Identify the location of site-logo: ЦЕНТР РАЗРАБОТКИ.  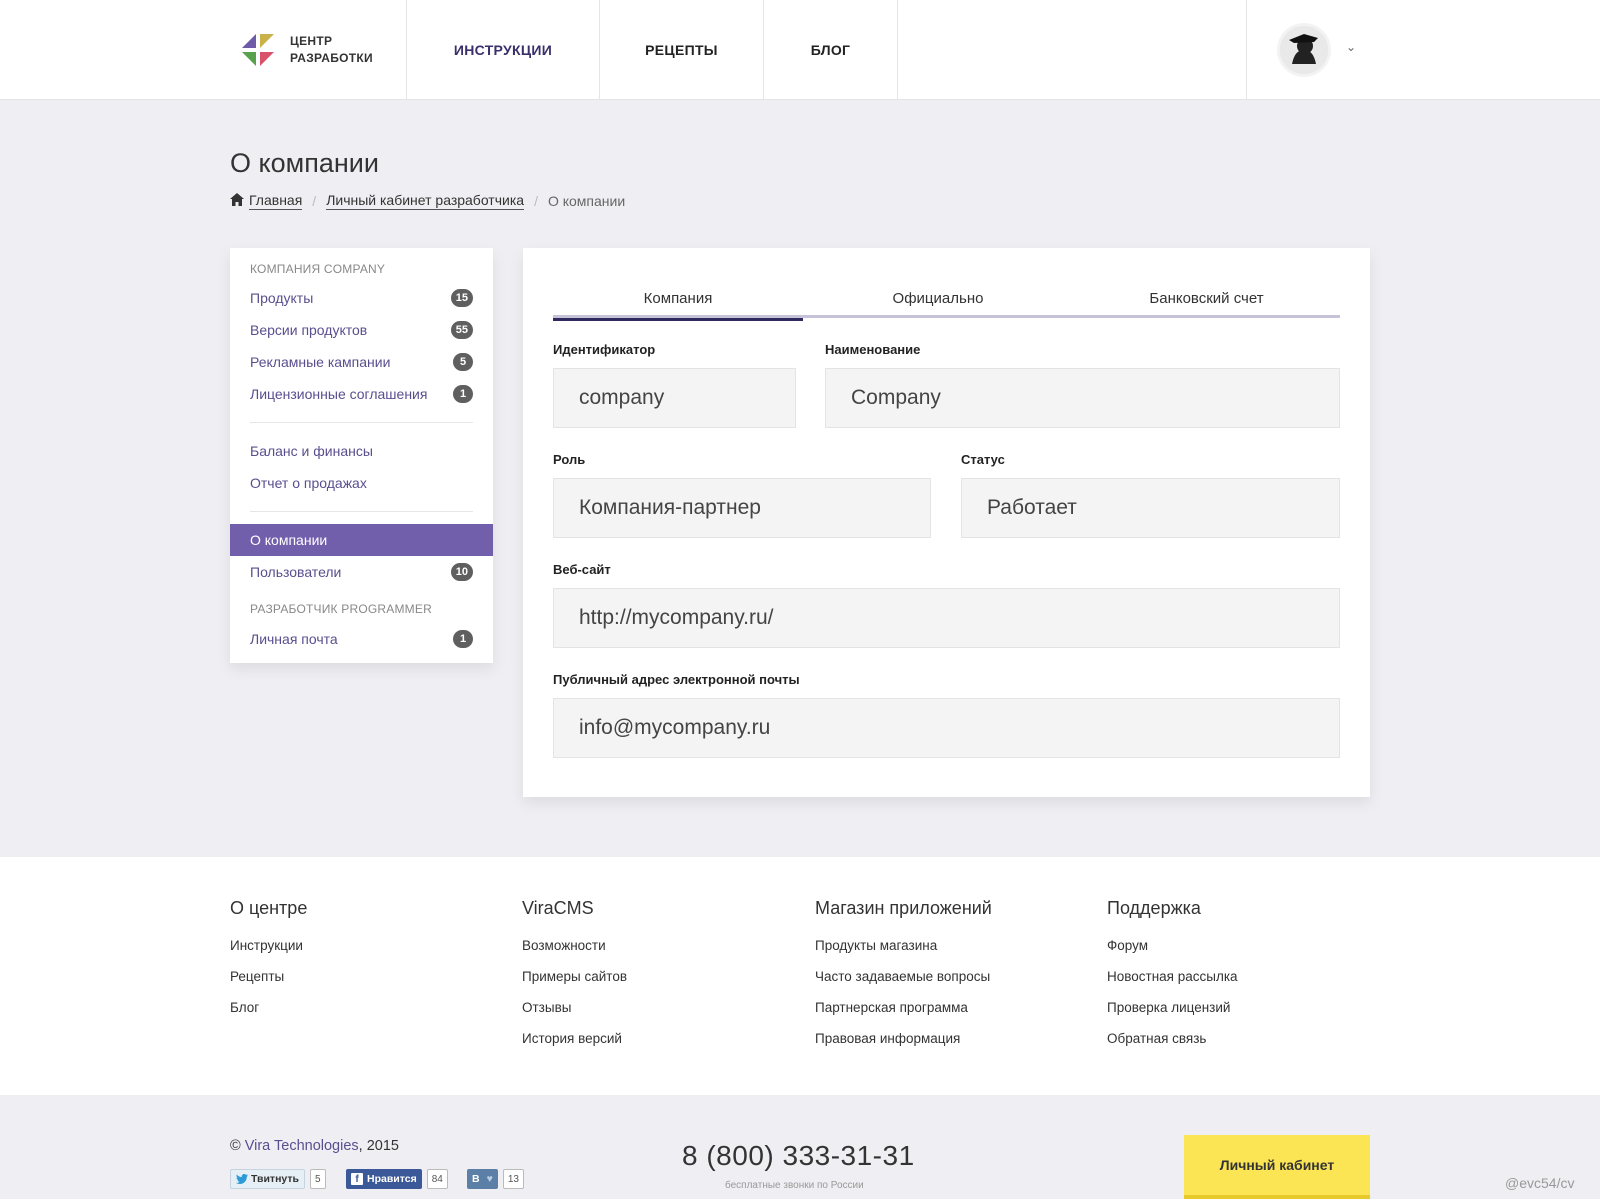
(308, 50).